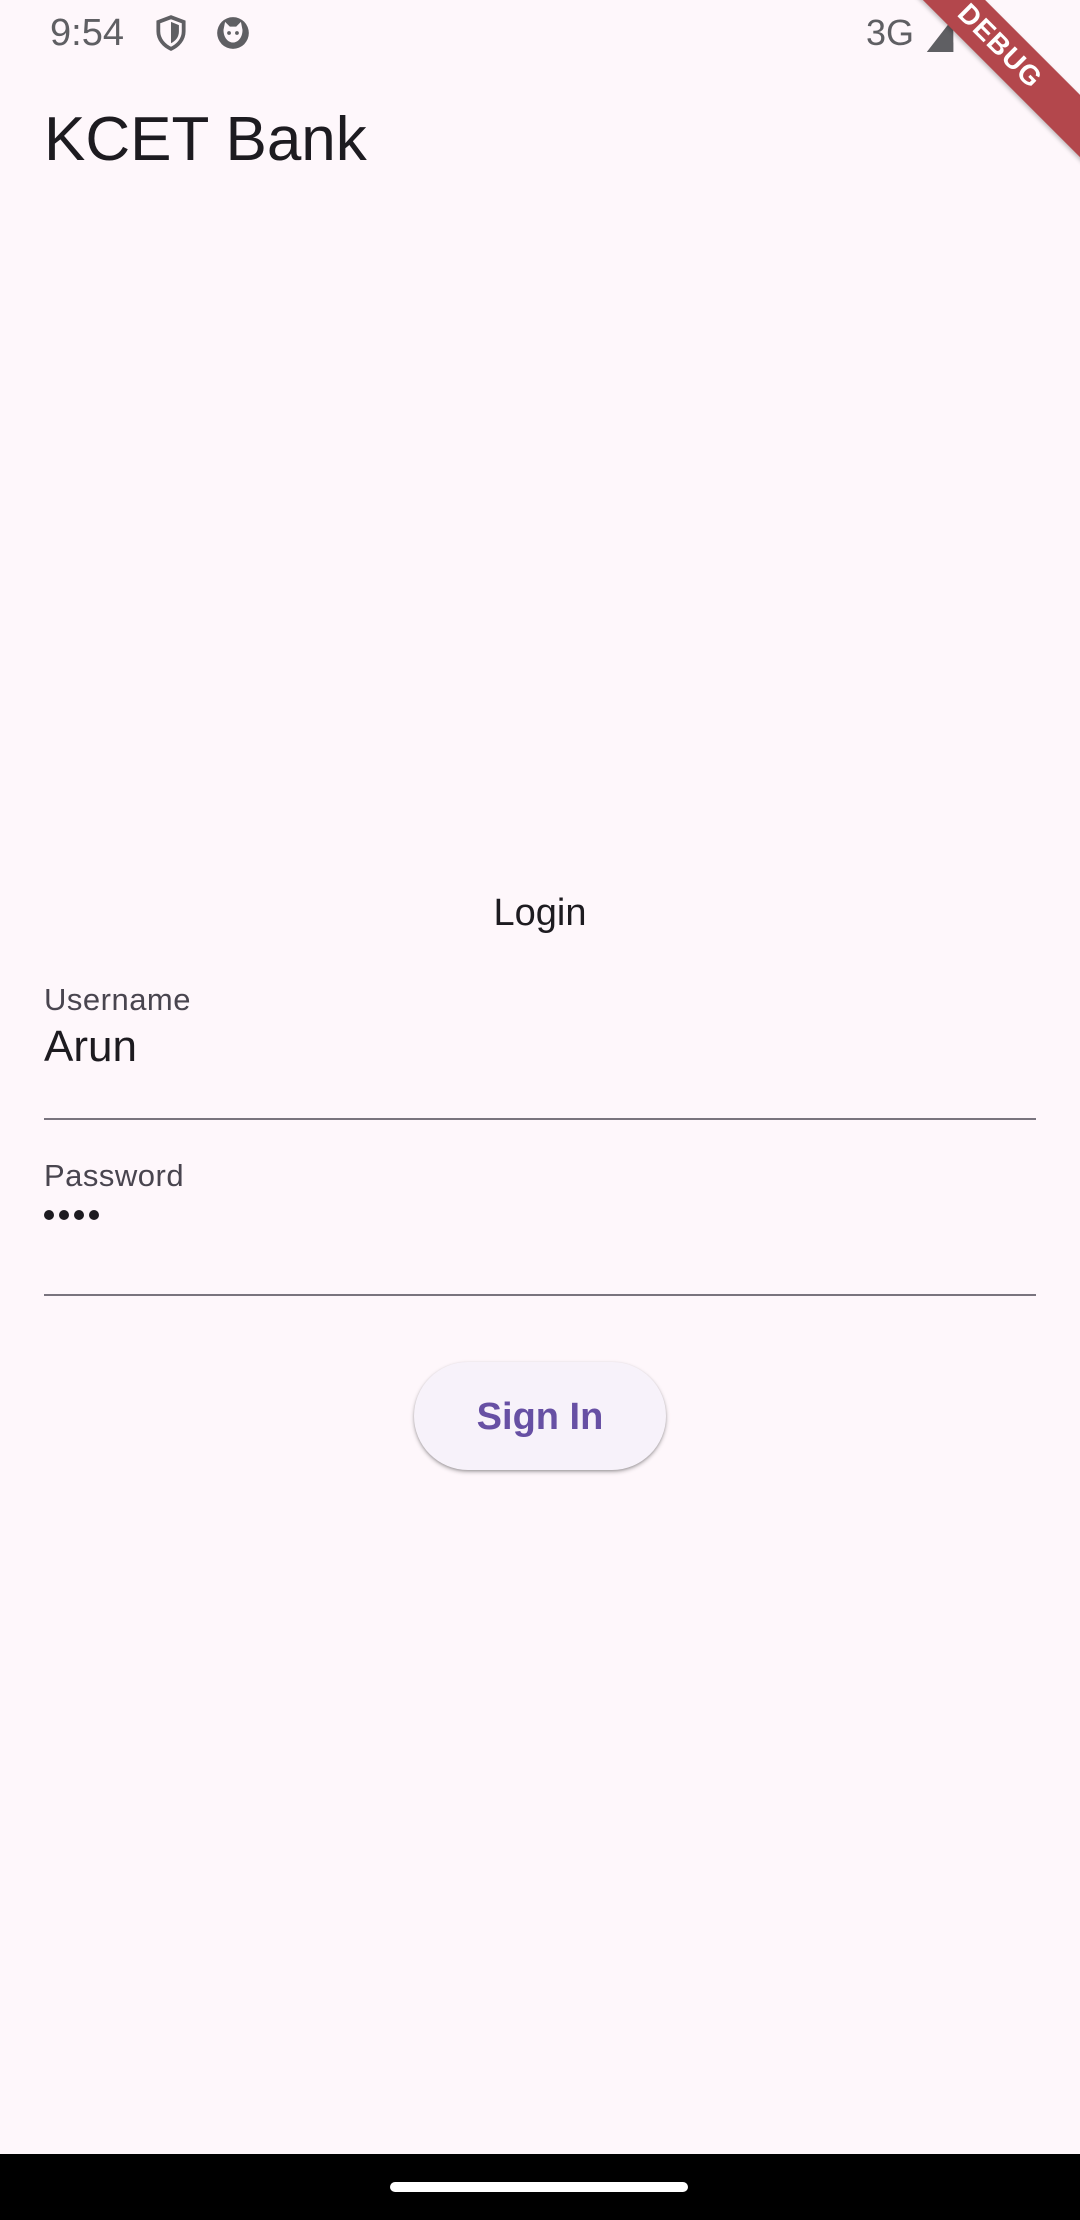  I want to click on home-gesture-handle, so click(539, 2187).